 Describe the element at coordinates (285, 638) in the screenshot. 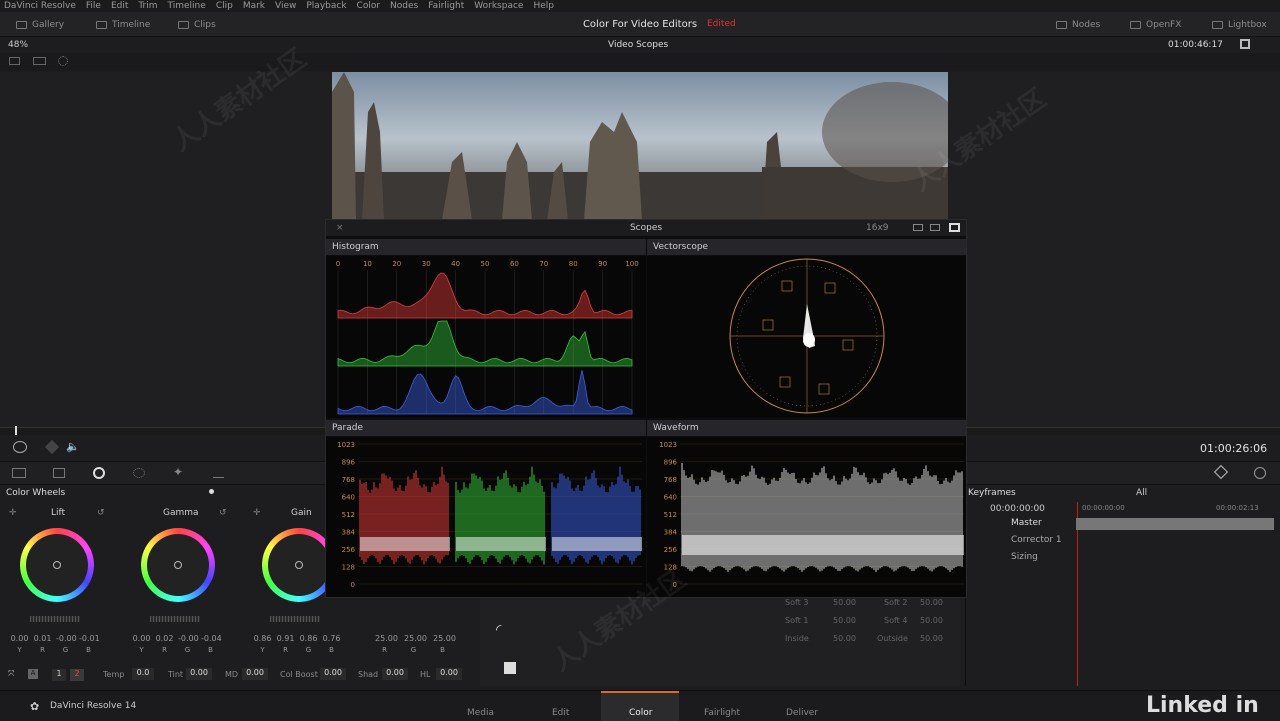

I see `gain-r: 0.91` at that location.